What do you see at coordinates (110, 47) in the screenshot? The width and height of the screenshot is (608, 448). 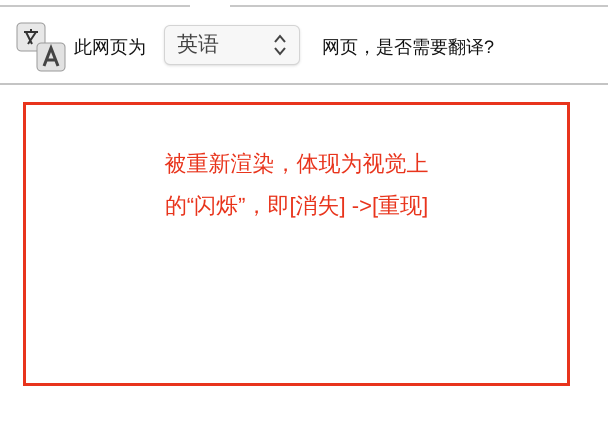 I see `prompt-text: 此网页为` at bounding box center [110, 47].